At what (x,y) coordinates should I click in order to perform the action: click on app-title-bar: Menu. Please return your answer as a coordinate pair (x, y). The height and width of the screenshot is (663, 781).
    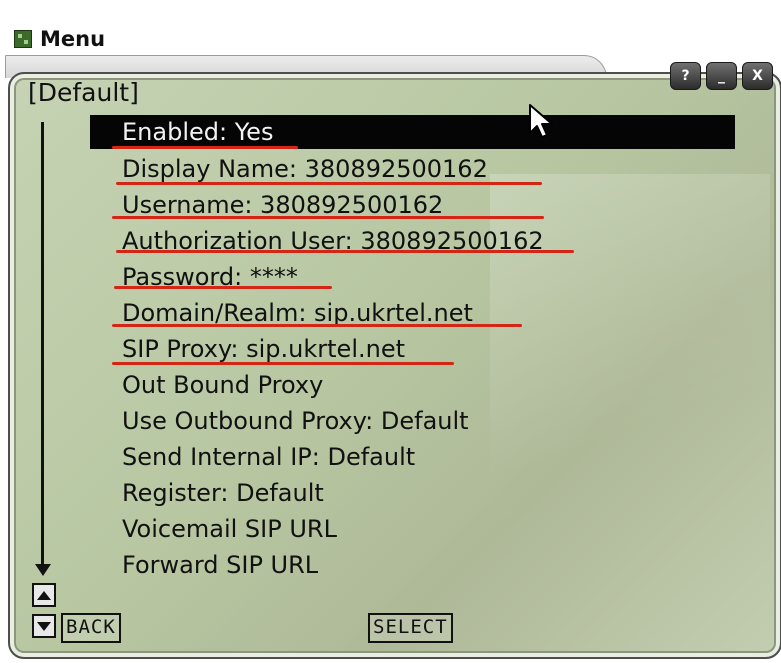
    Looking at the image, I should click on (59, 39).